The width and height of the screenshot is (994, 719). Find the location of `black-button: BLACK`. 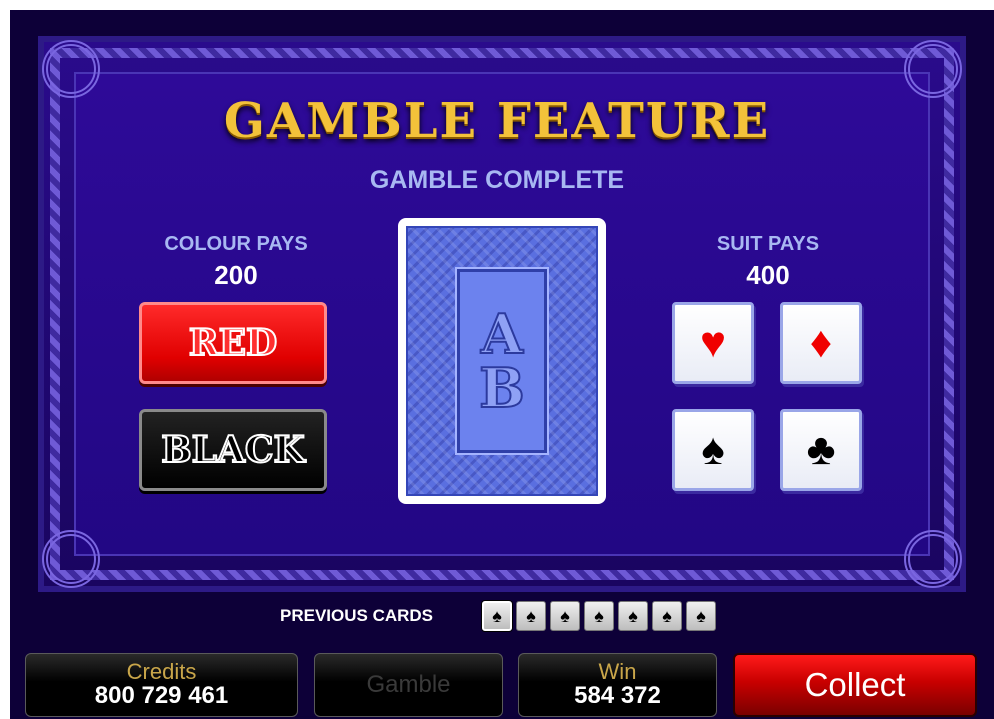

black-button: BLACK is located at coordinates (233, 450).